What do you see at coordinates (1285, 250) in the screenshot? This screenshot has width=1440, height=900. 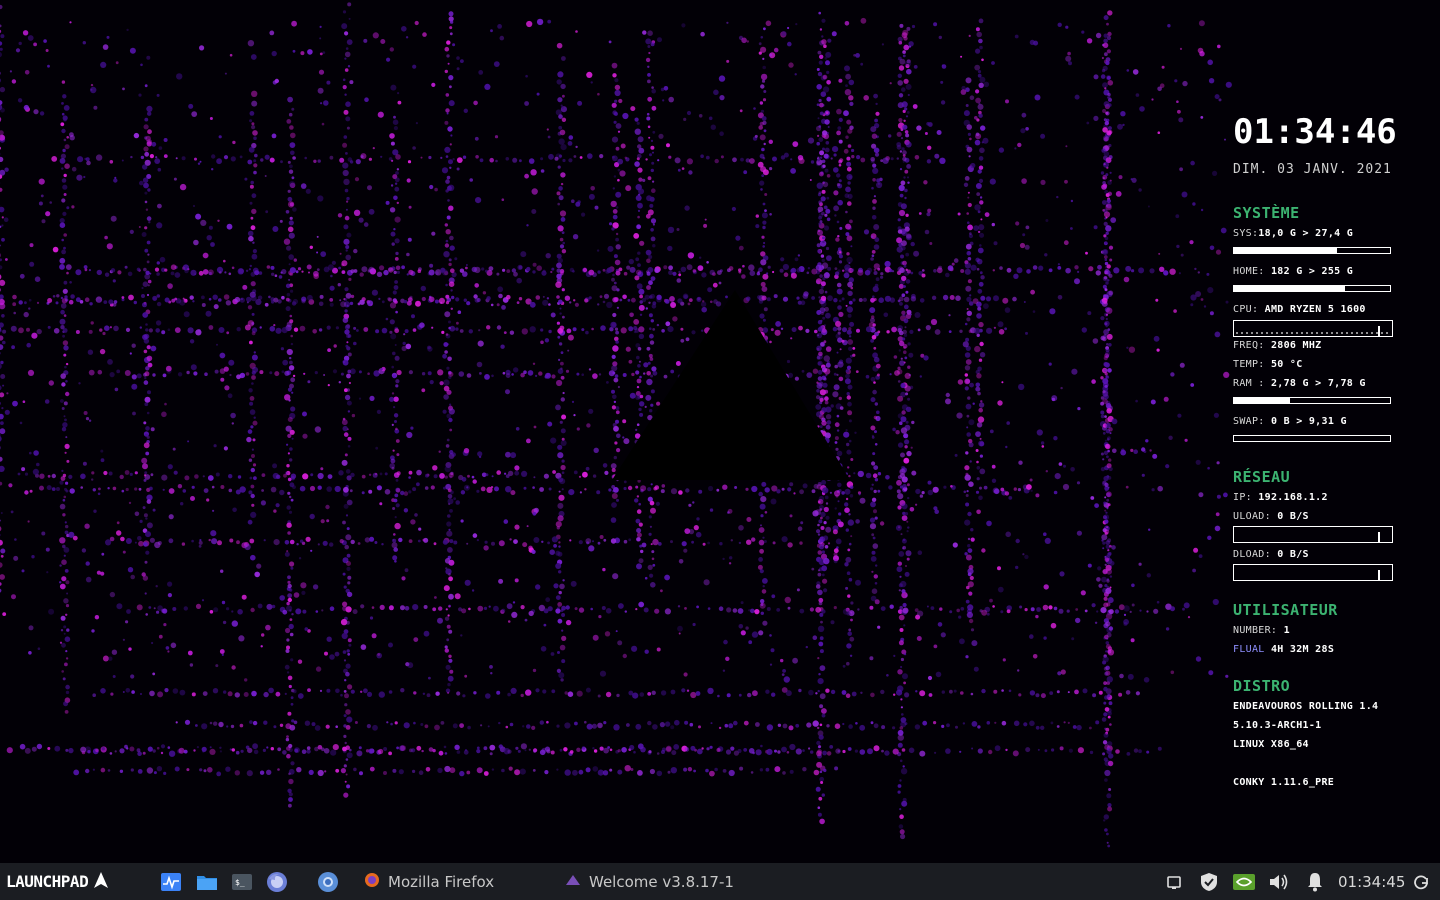 I see `sys-bar-fill` at bounding box center [1285, 250].